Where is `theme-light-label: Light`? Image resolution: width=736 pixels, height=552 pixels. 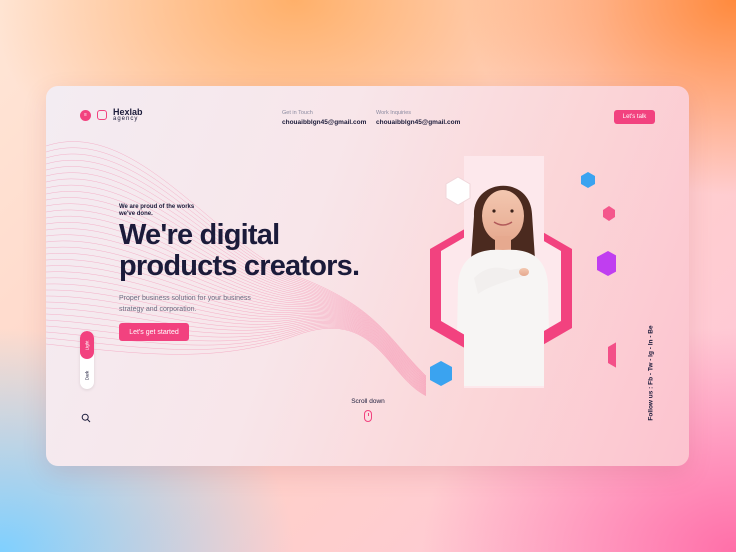
theme-light-label: Light is located at coordinates (87, 345).